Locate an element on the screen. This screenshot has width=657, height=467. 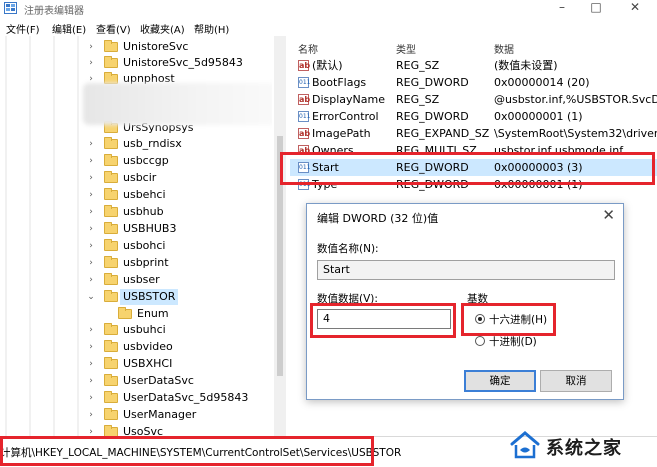
ok-button: 确定 is located at coordinates (500, 381).